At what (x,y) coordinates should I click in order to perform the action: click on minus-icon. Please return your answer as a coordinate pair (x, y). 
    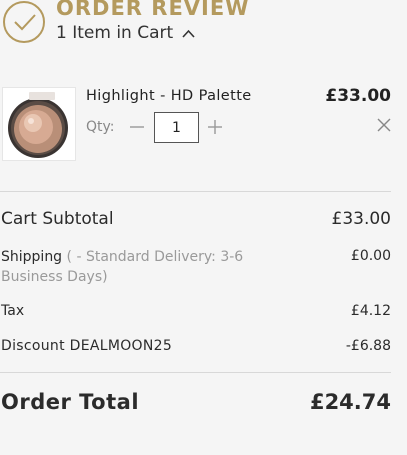
    Looking at the image, I should click on (137, 127).